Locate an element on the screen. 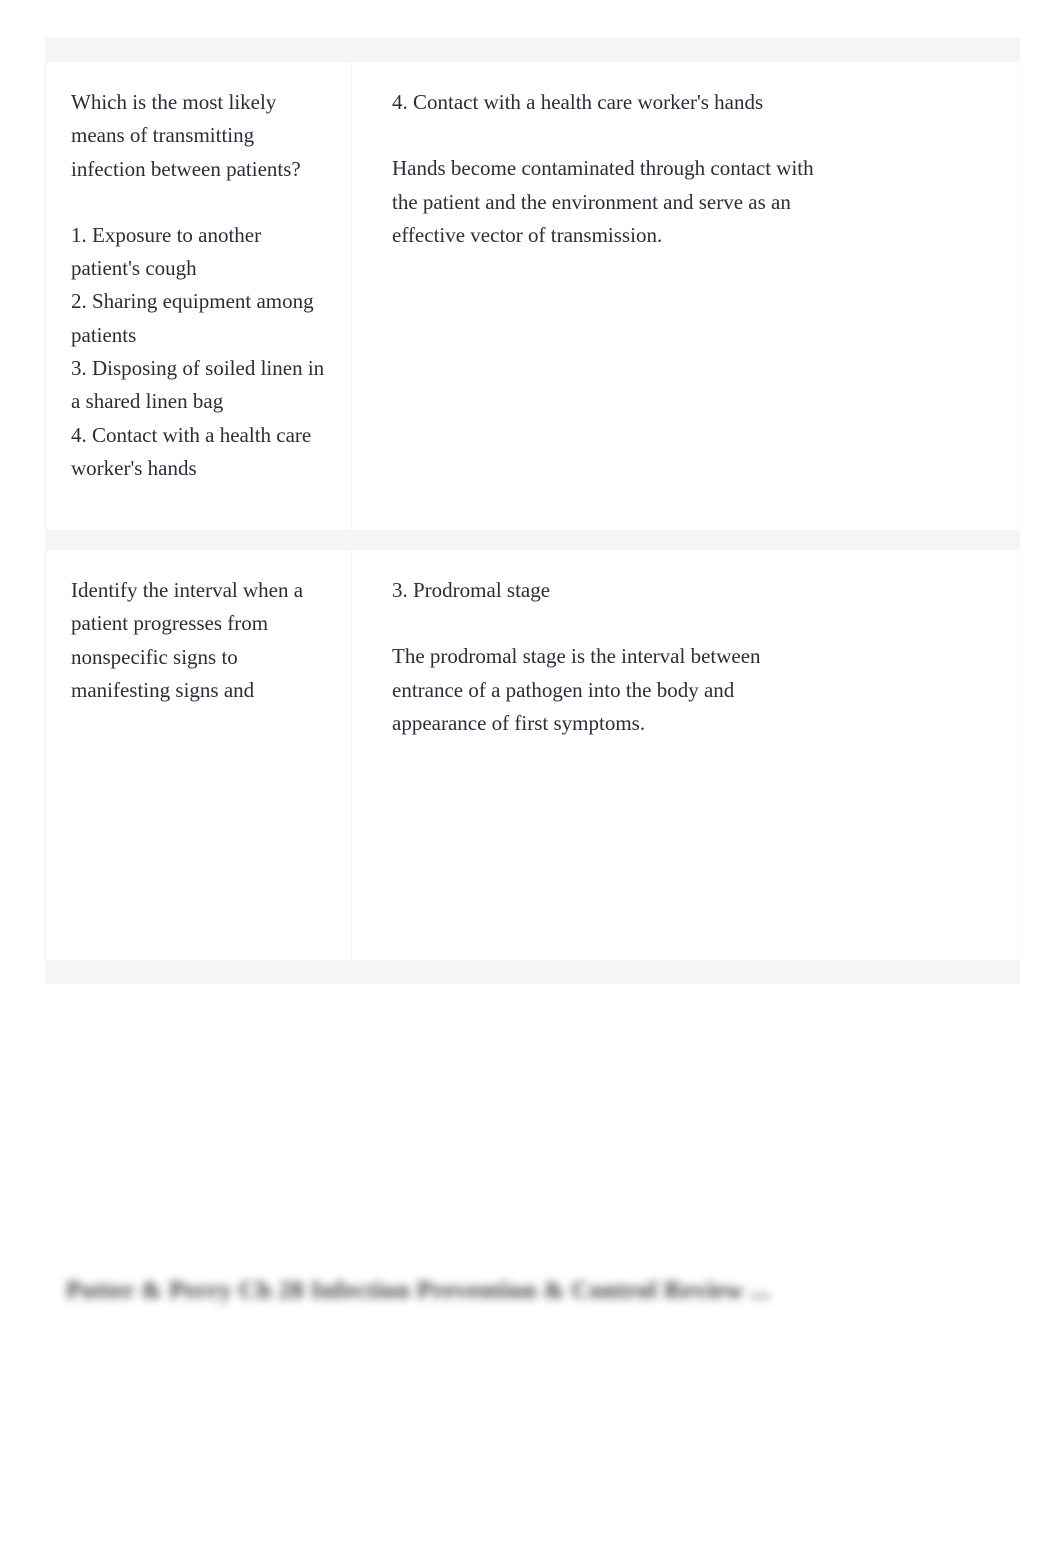  option-item: 1. Exposure to another patient's cough is located at coordinates (166, 251).